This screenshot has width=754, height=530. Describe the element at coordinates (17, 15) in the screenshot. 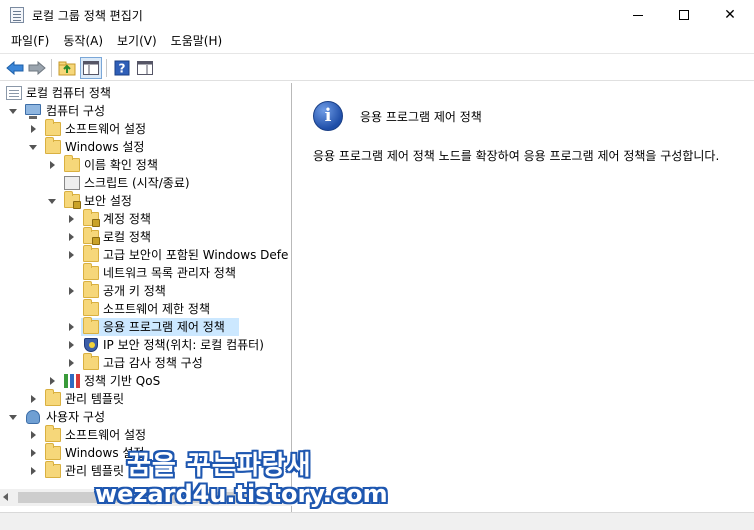

I see `policy-editor-icon` at that location.